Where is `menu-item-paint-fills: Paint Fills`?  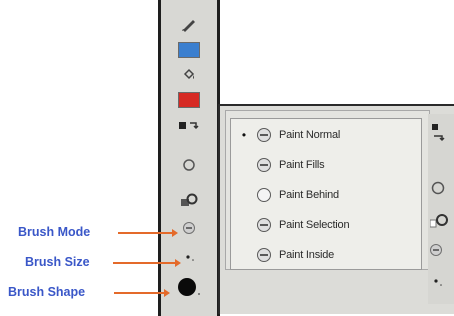
menu-item-paint-fills: Paint Fills is located at coordinates (326, 165).